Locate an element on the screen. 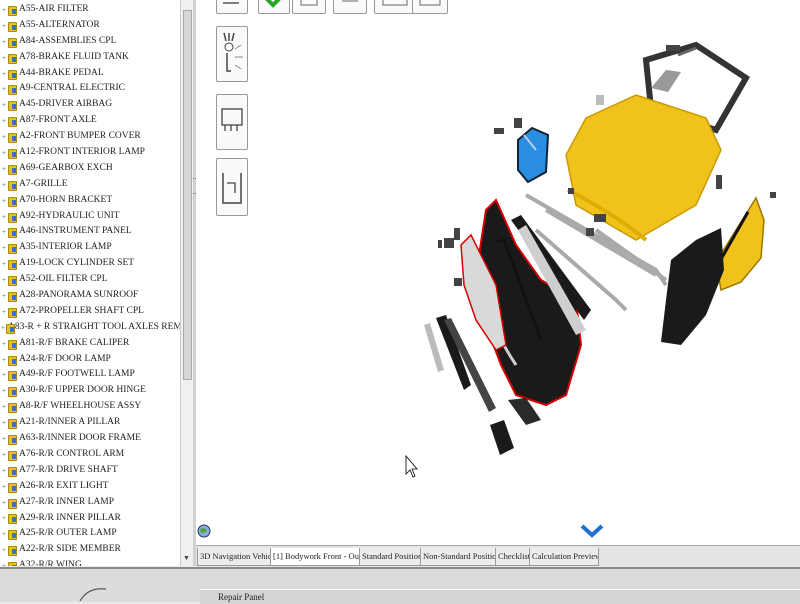 The height and width of the screenshot is (604, 800). tree-item: + A12-FRONT INTERIOR LAMP is located at coordinates (90, 153).